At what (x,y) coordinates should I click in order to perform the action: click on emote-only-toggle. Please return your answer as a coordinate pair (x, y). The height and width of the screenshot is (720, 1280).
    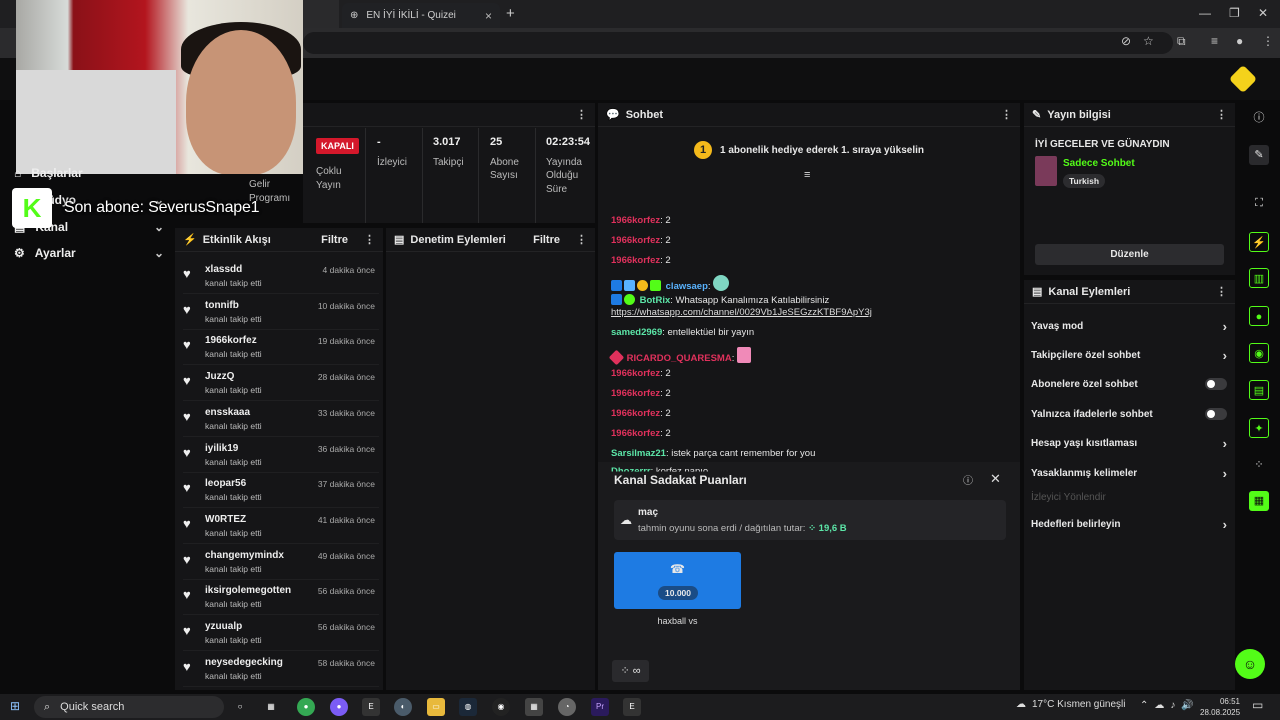
    Looking at the image, I should click on (1216, 414).